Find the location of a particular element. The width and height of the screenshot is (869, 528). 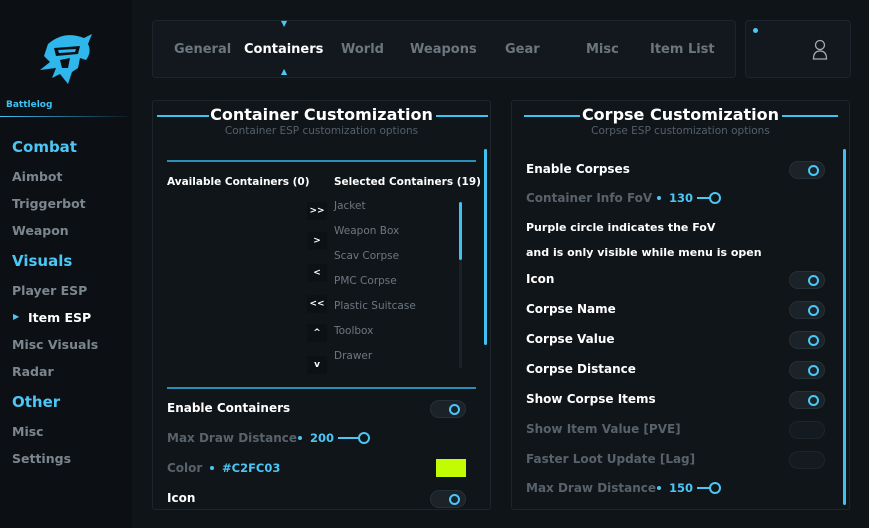

sidebar-item-weapon: Weapon is located at coordinates (40, 230).